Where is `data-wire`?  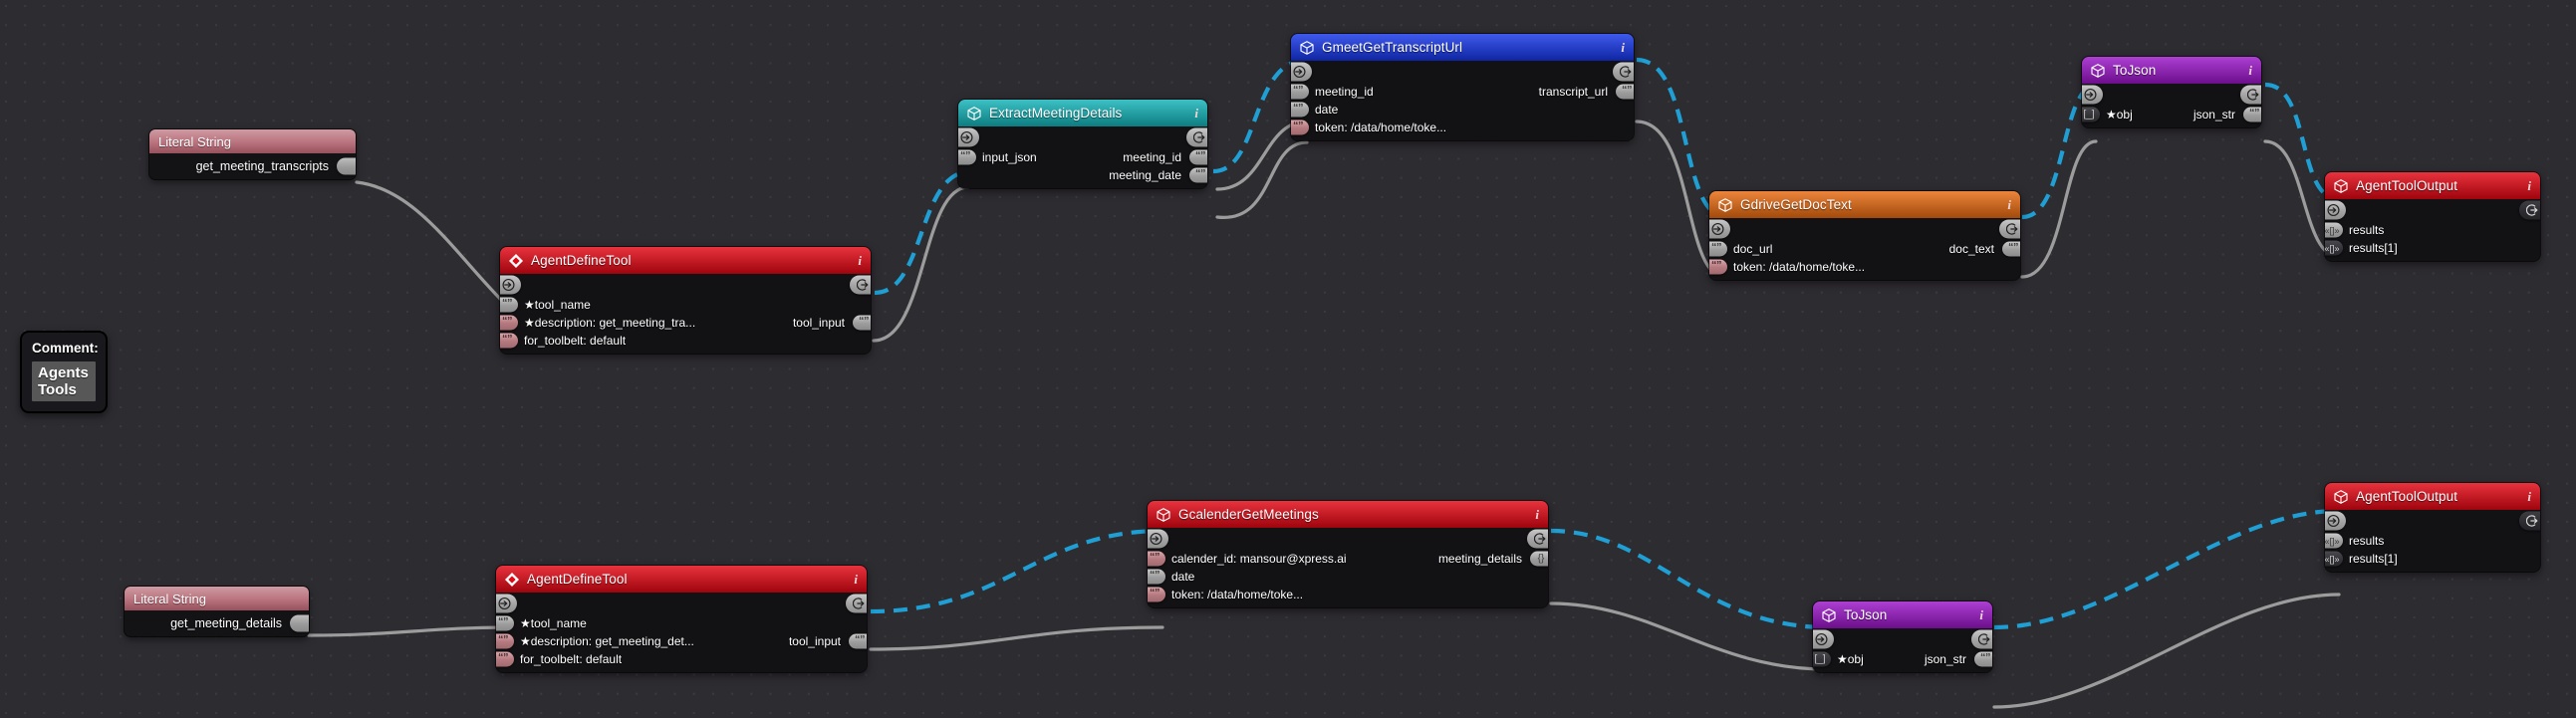
data-wire is located at coordinates (1016, 638).